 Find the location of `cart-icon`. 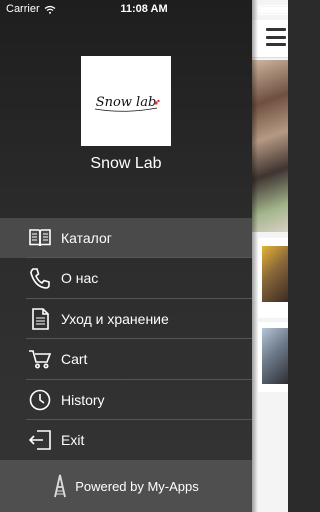

cart-icon is located at coordinates (40, 359).